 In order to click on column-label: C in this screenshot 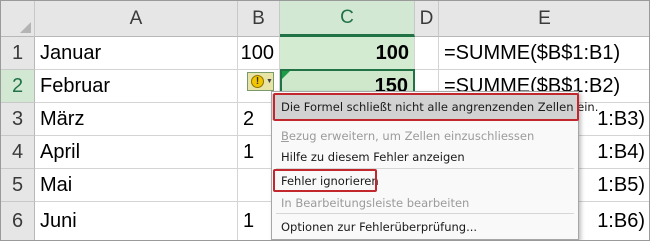, I will do `click(347, 17)`.